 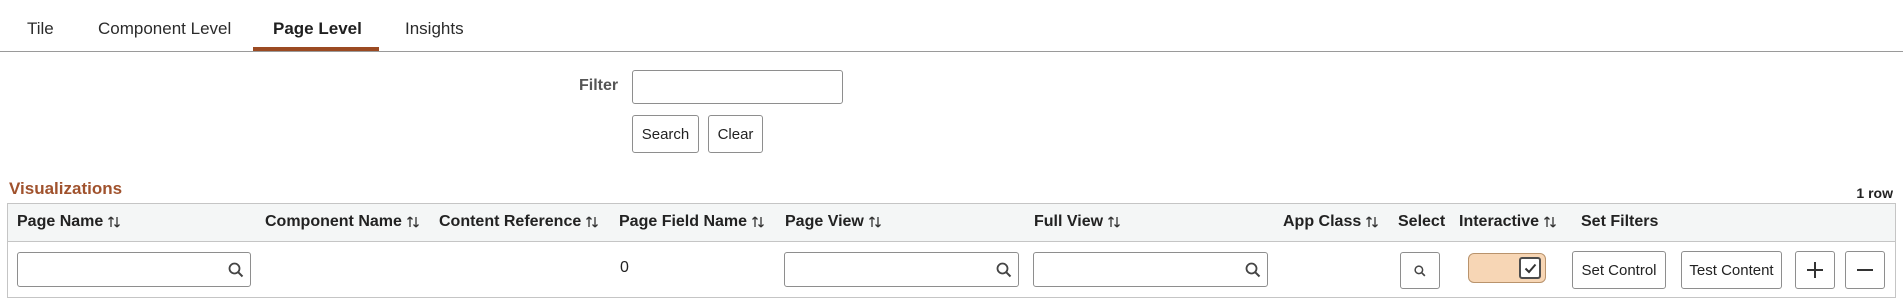 What do you see at coordinates (824, 221) in the screenshot?
I see `col-header-label: Page View` at bounding box center [824, 221].